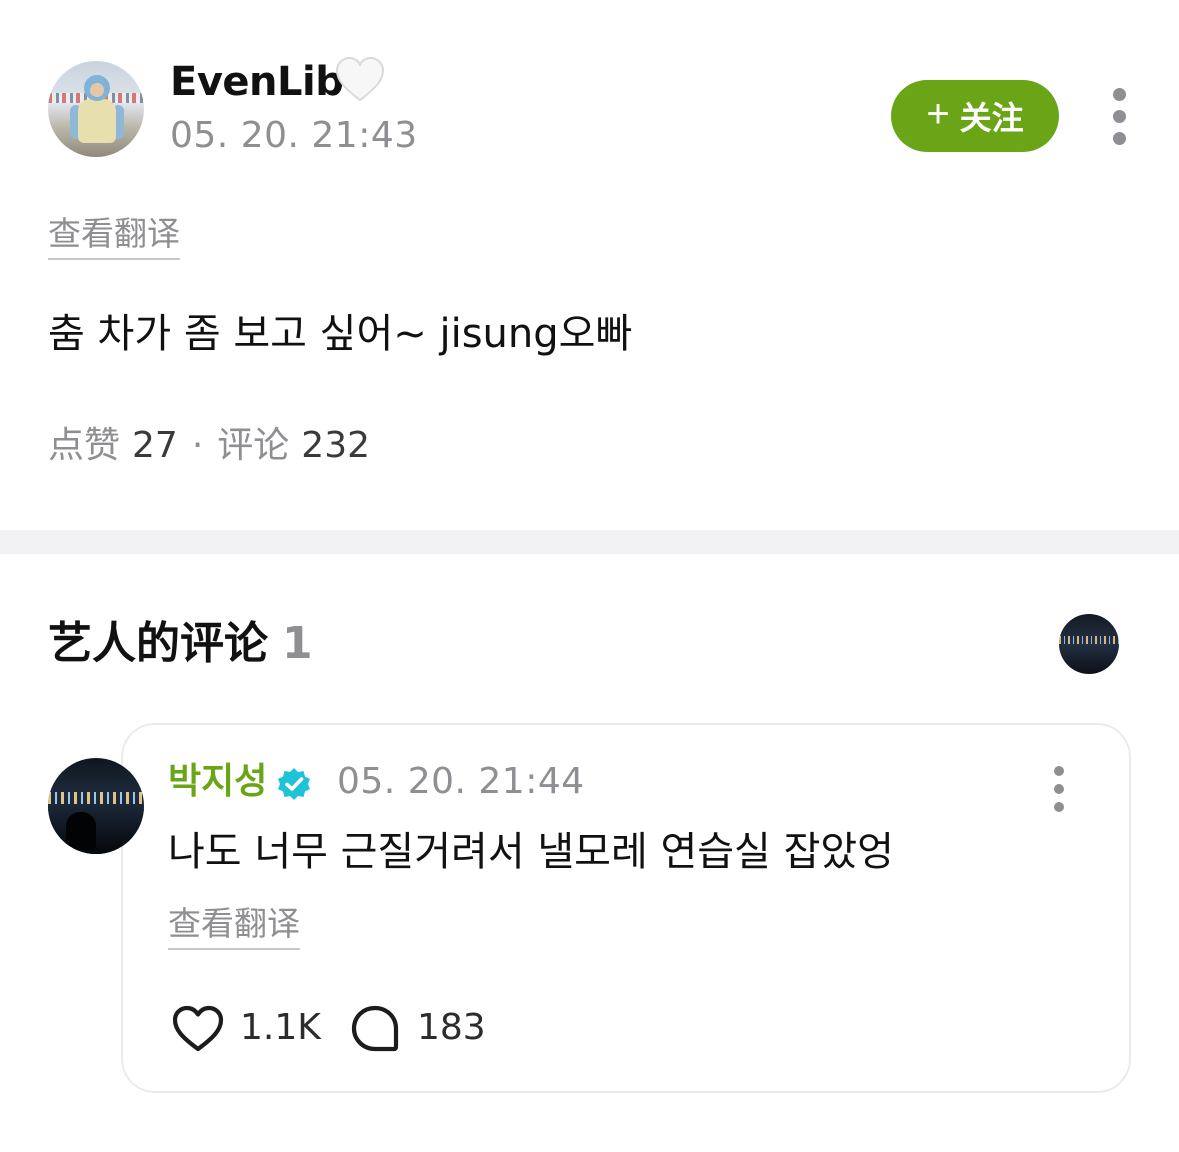  What do you see at coordinates (253, 445) in the screenshot?
I see `comments-label: 评论` at bounding box center [253, 445].